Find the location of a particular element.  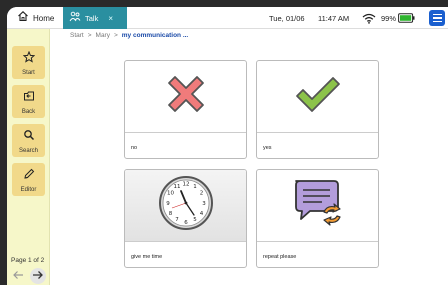

svg-text: 5 is located at coordinates (195, 220).